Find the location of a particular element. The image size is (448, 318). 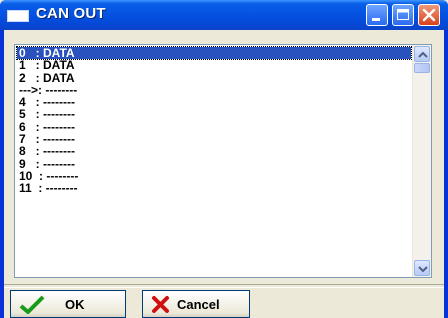

vertical-scrollbar is located at coordinates (421, 161).